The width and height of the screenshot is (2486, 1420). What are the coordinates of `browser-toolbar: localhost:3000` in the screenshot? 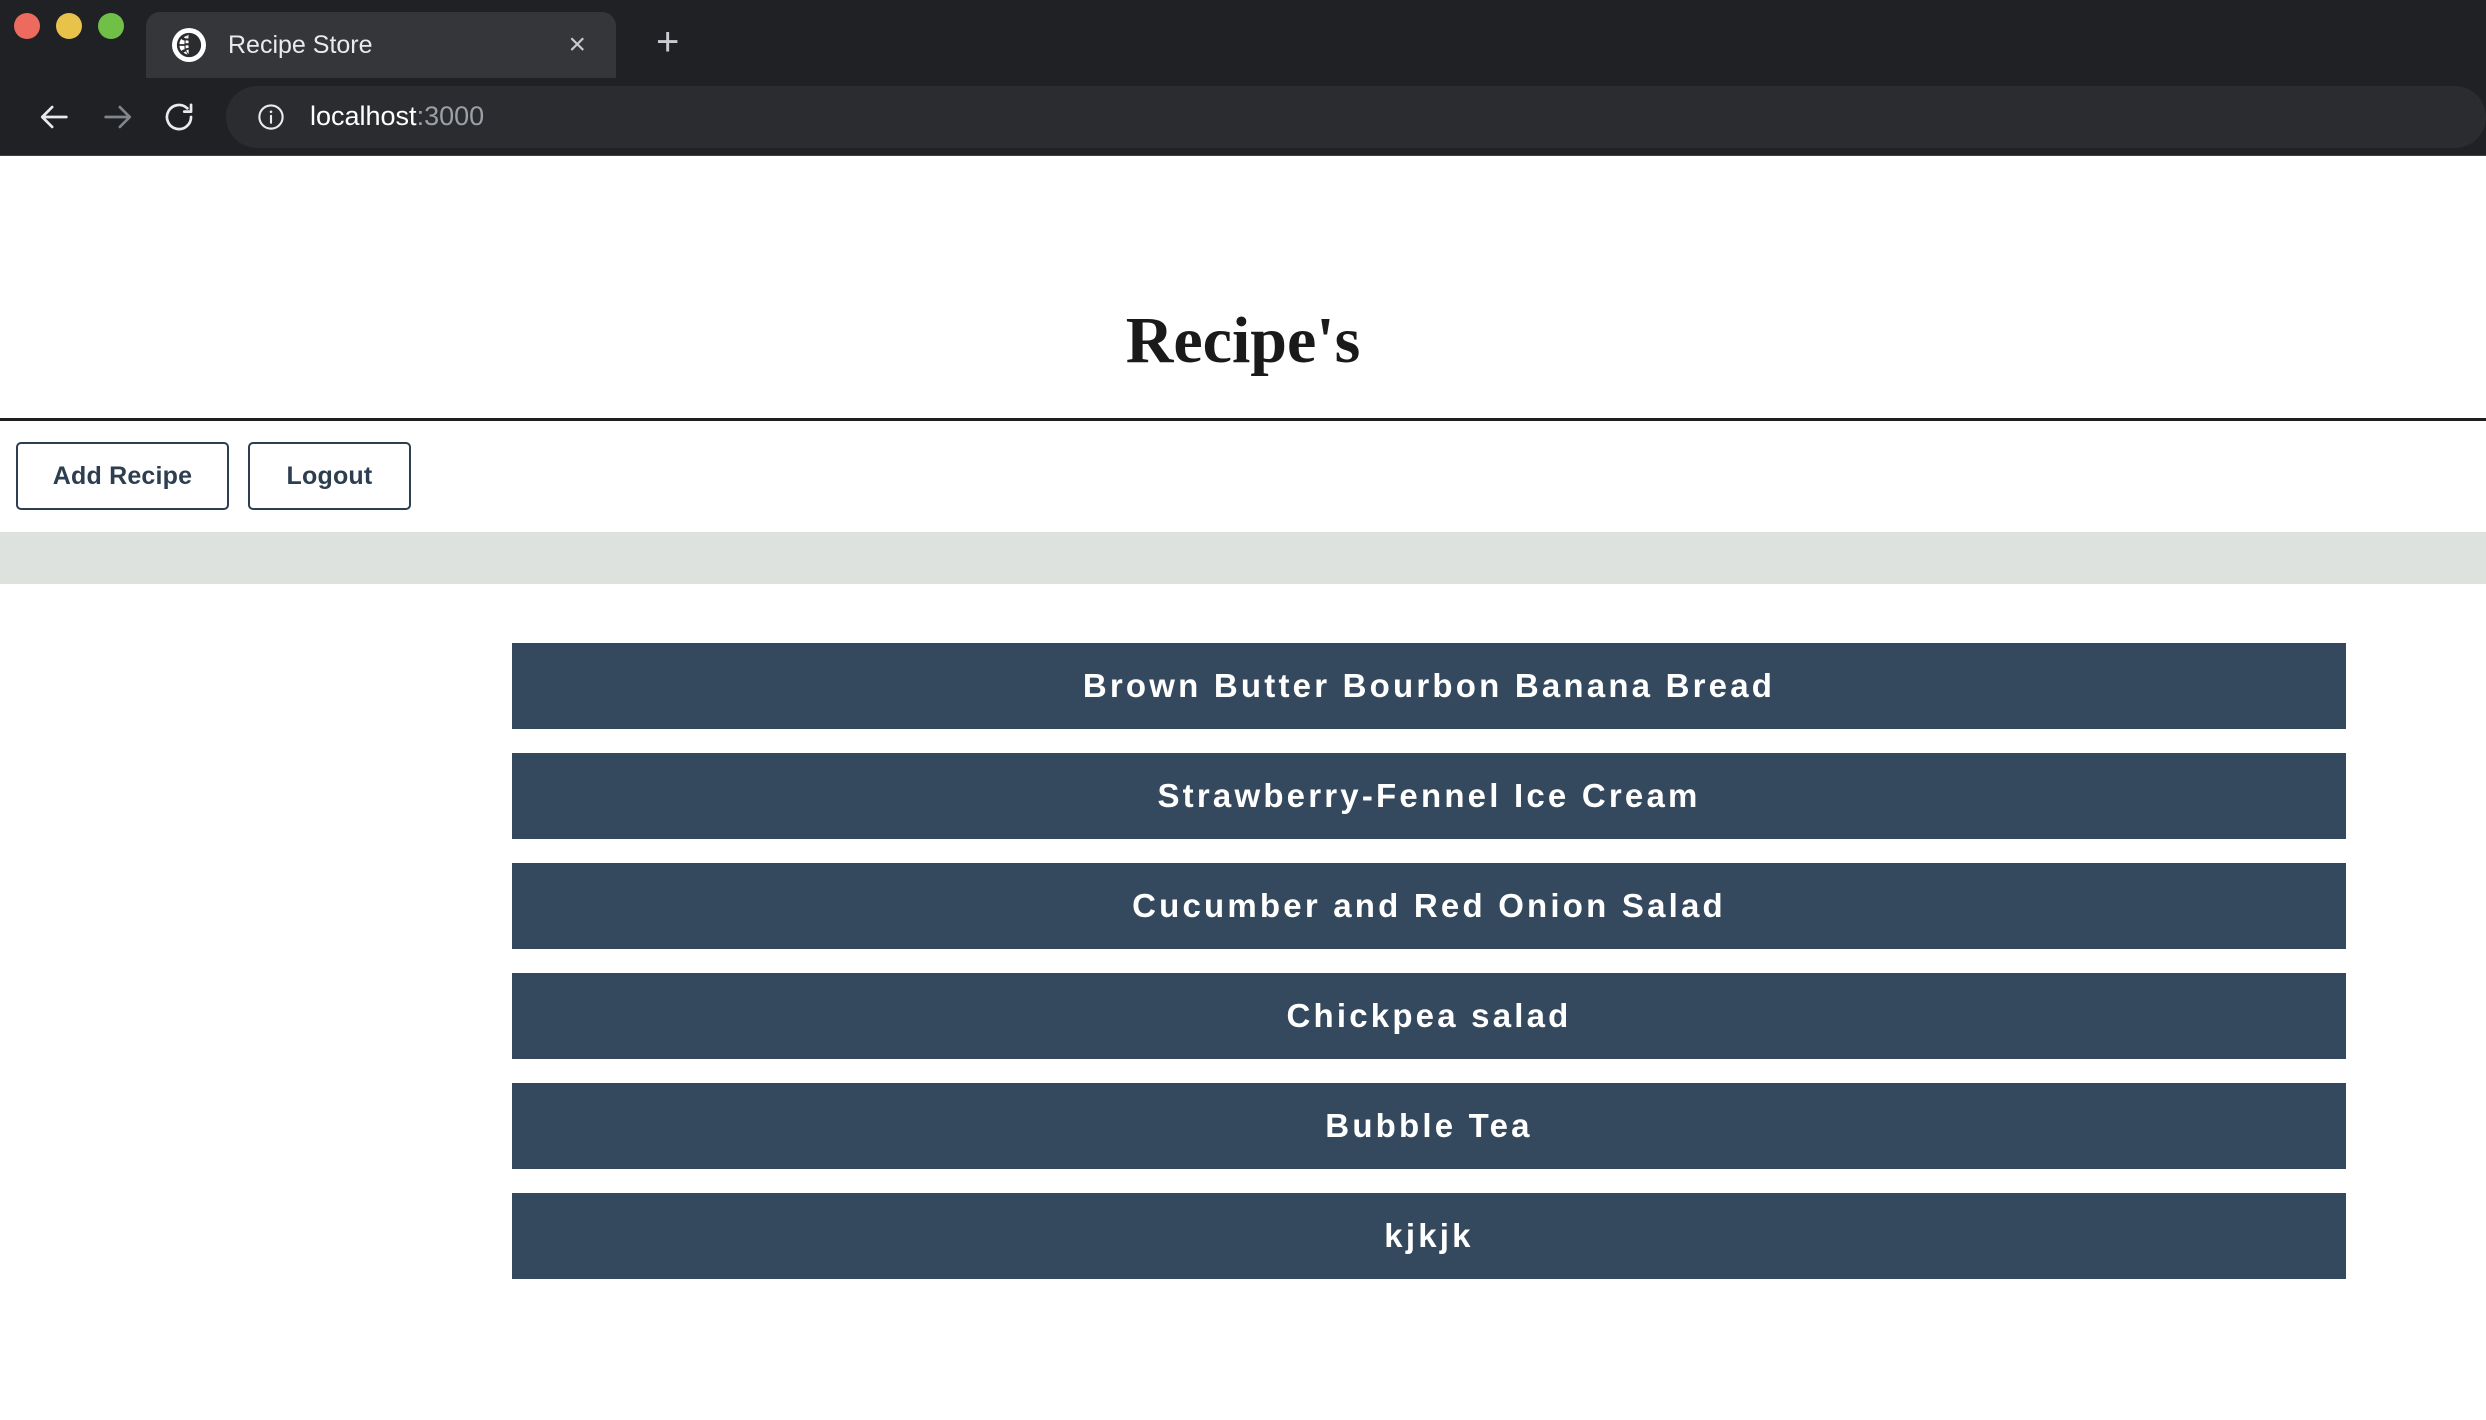 It's located at (1243, 117).